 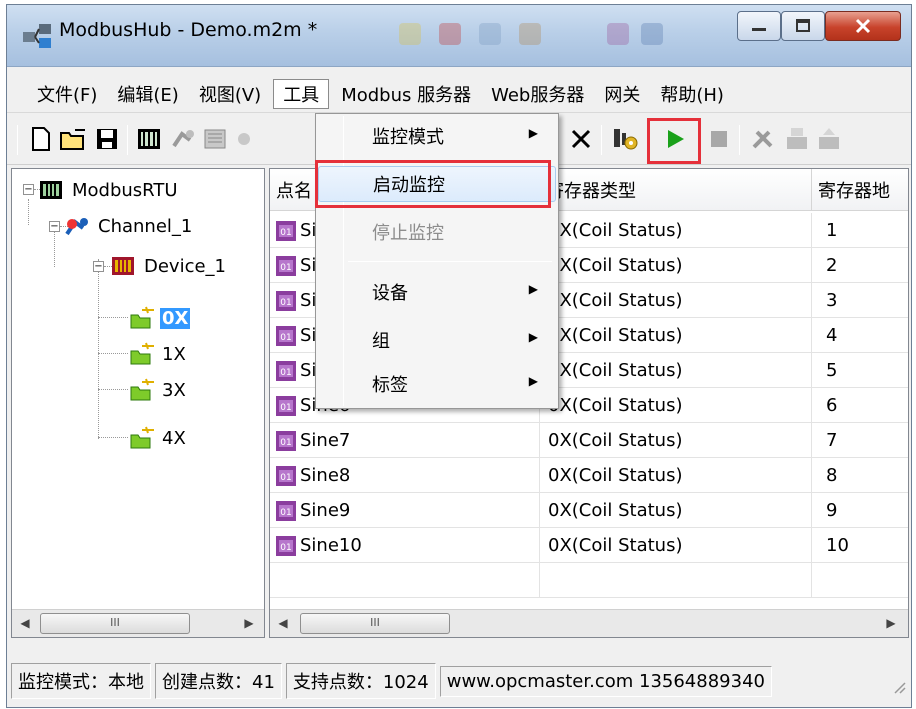 I want to click on open-file-button, so click(x=73, y=139).